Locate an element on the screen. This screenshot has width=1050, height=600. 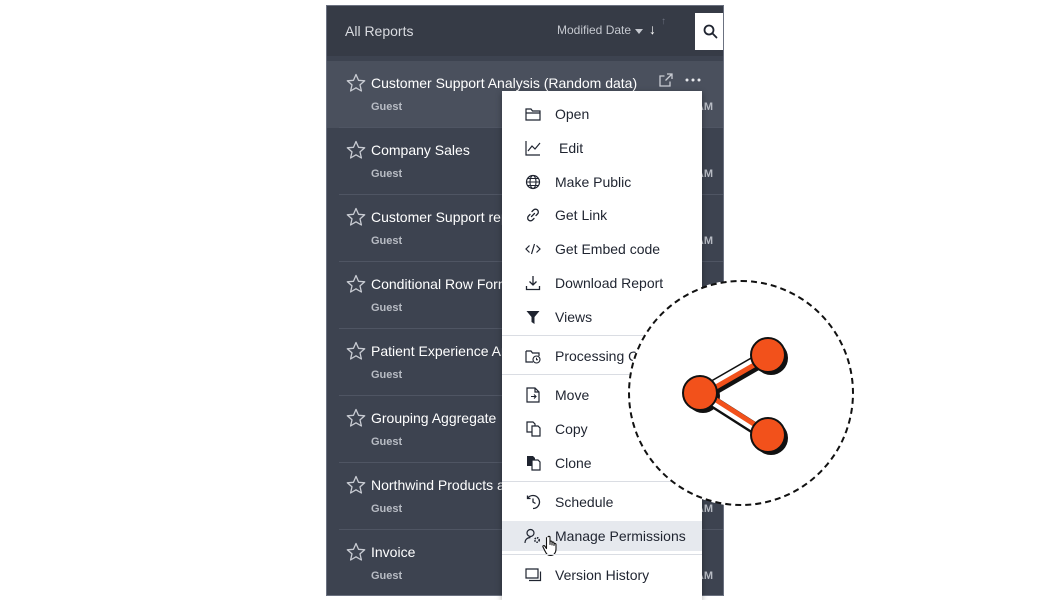
search-icon is located at coordinates (710, 31).